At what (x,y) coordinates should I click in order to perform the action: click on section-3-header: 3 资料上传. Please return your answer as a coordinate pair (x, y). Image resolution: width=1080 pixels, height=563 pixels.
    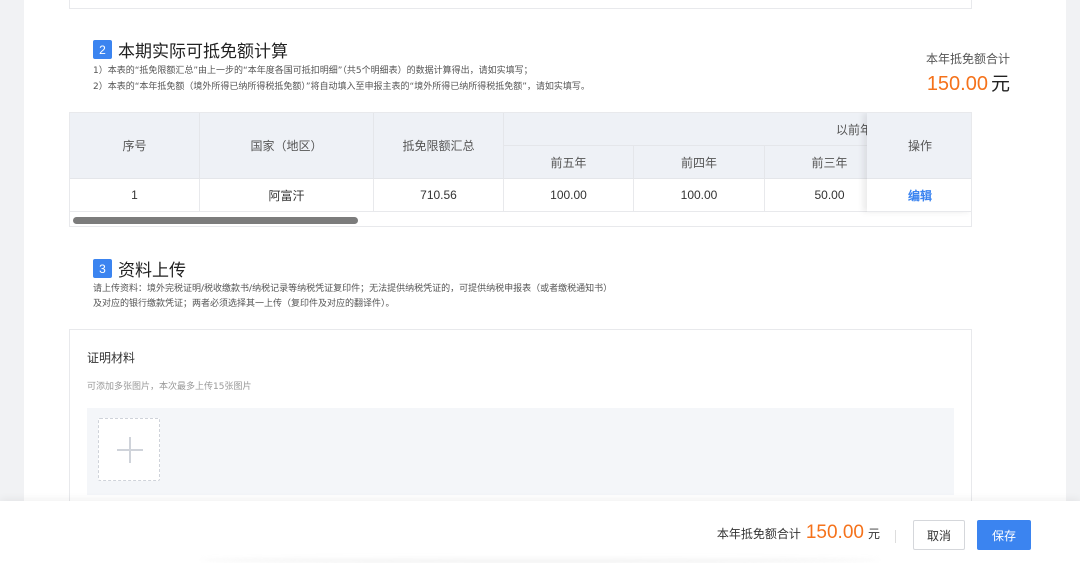
    Looking at the image, I should click on (139, 268).